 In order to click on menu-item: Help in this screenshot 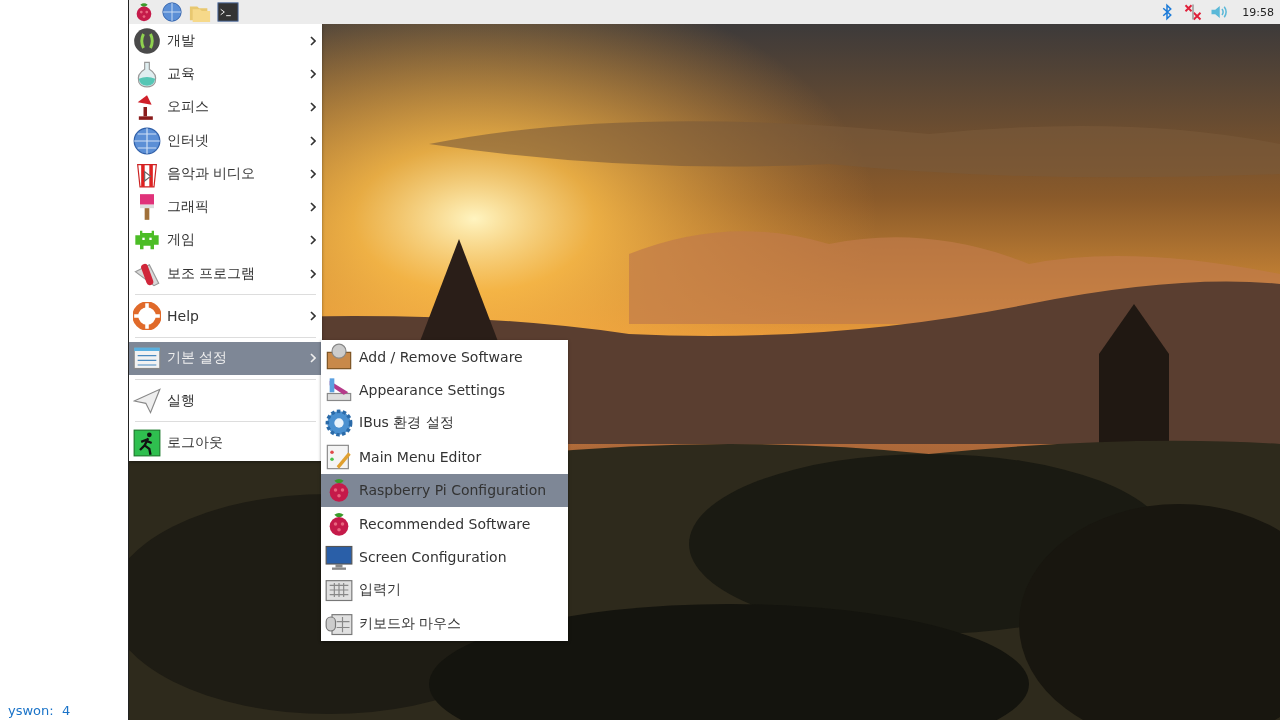, I will do `click(225, 316)`.